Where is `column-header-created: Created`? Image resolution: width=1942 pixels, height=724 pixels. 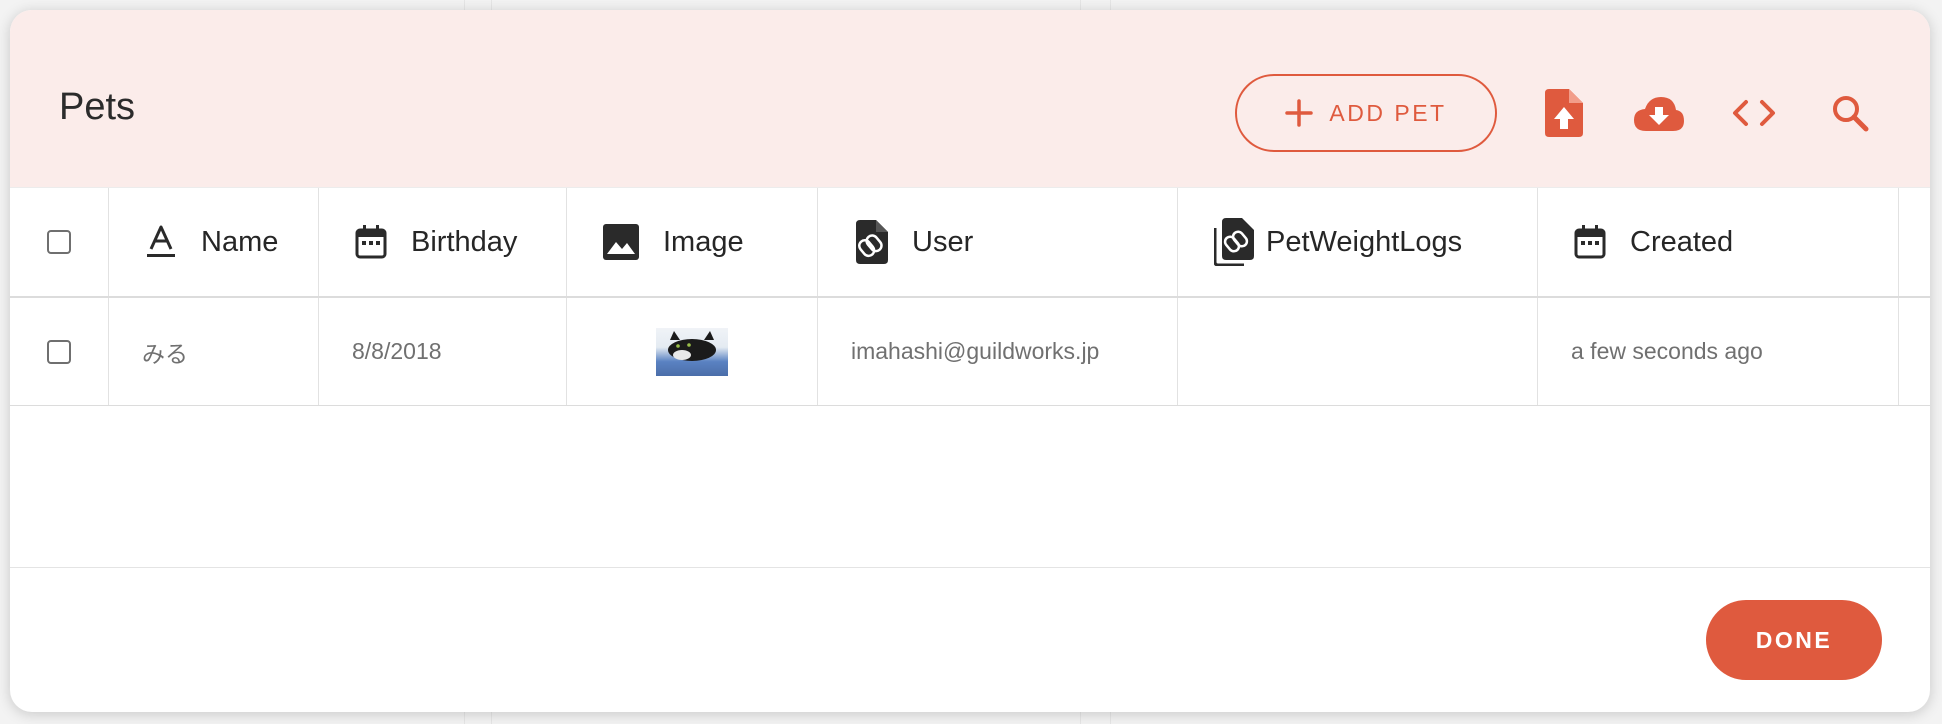
column-header-created: Created is located at coordinates (1718, 242).